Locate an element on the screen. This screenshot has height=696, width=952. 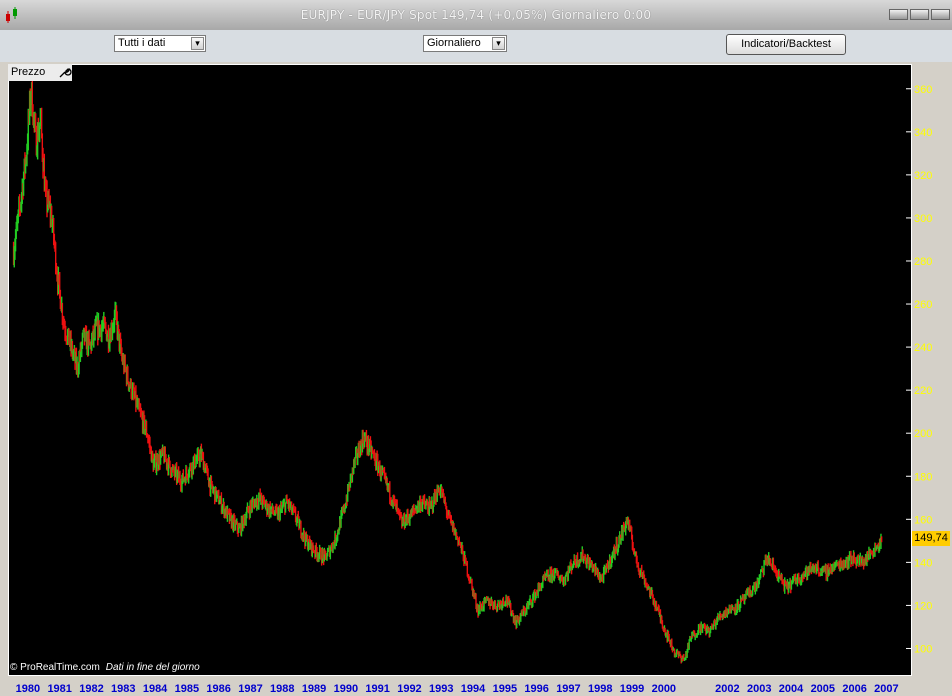
copyright-note: © ProRealTime.com Dati in fine del giorno is located at coordinates (105, 667).